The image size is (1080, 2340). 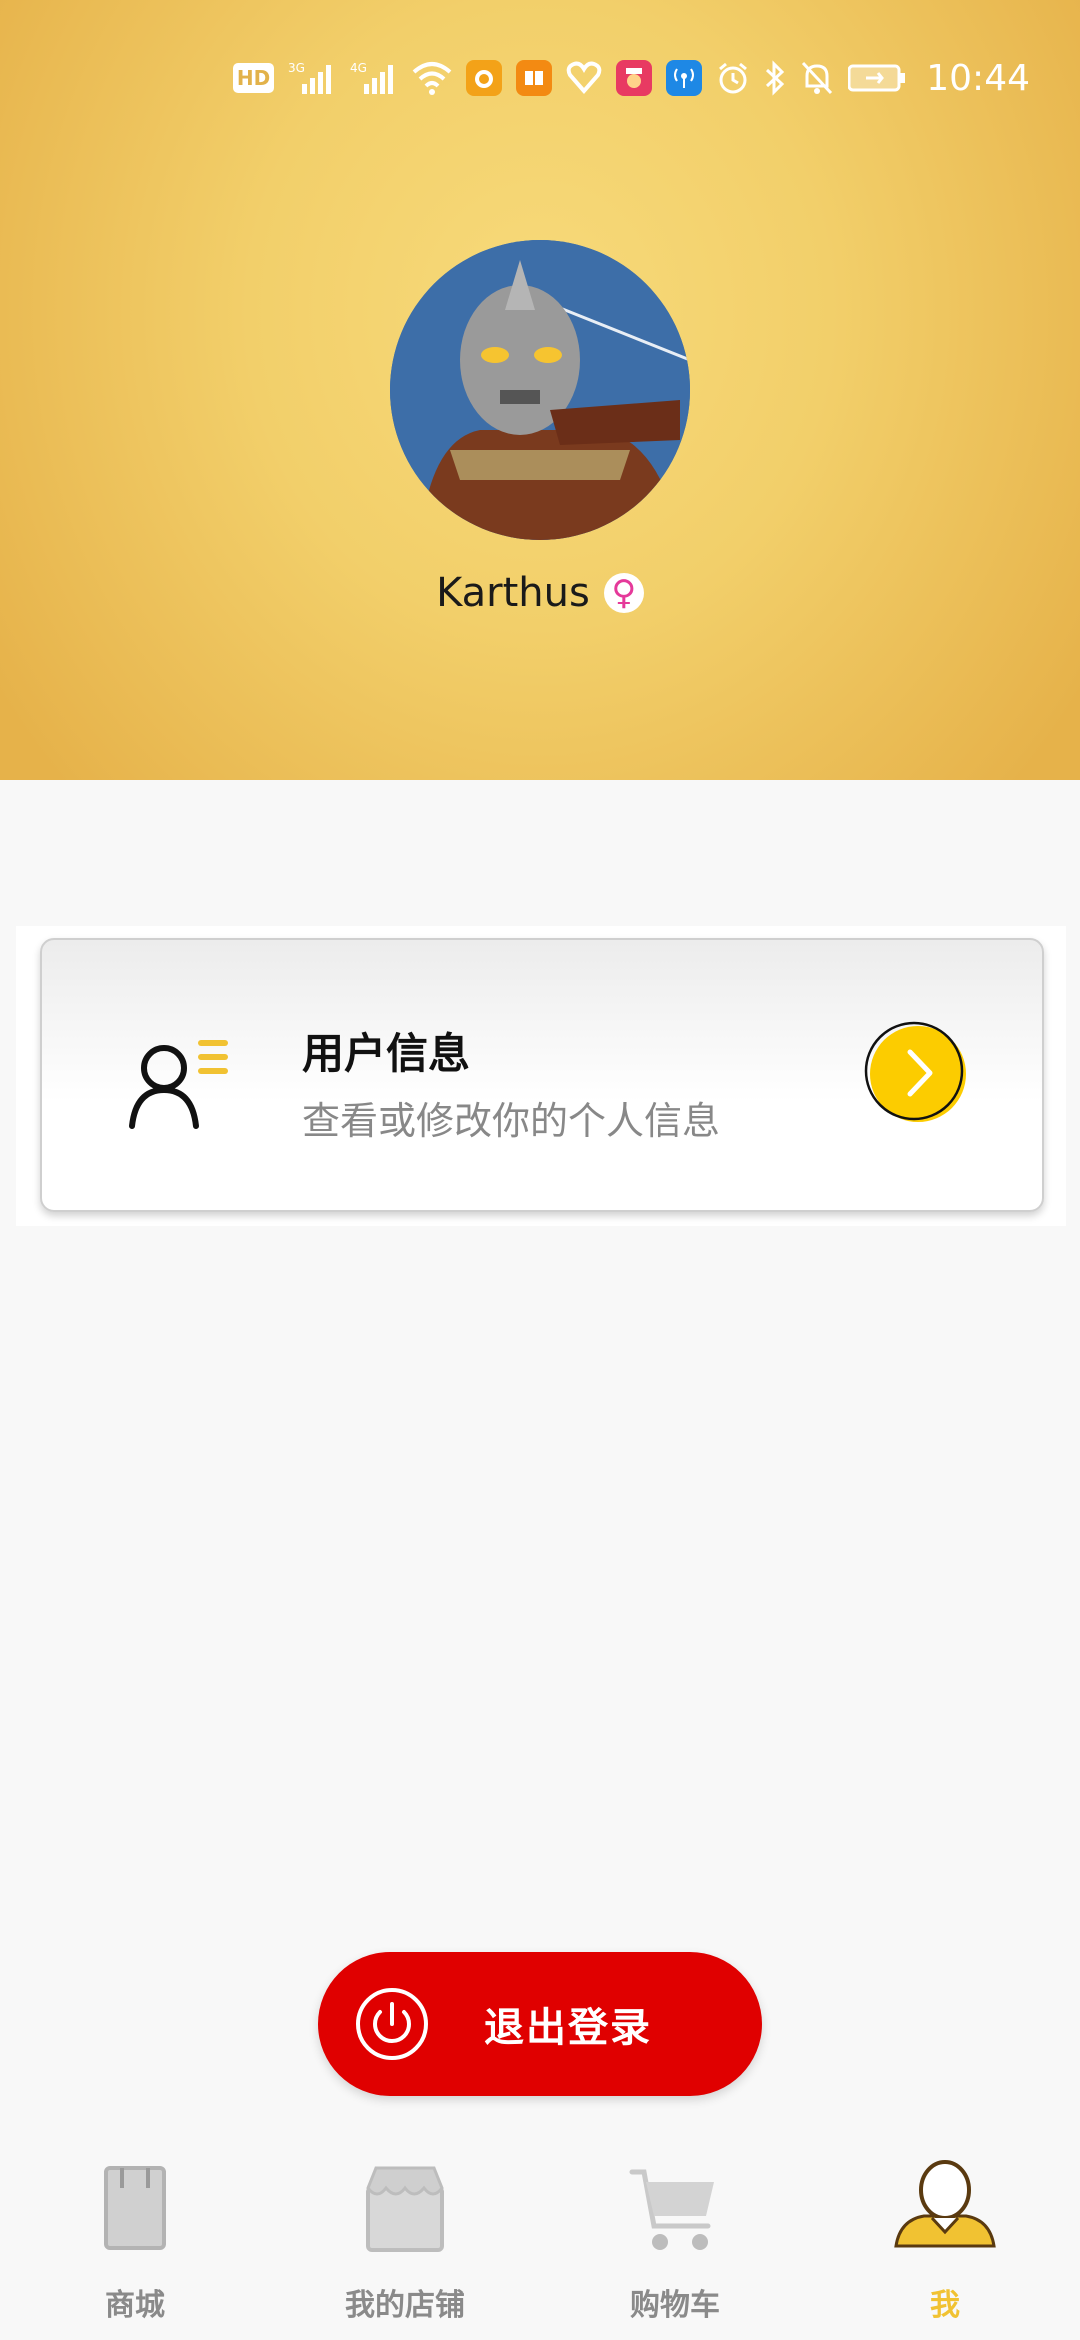 I want to click on avatar-image, so click(x=540, y=390).